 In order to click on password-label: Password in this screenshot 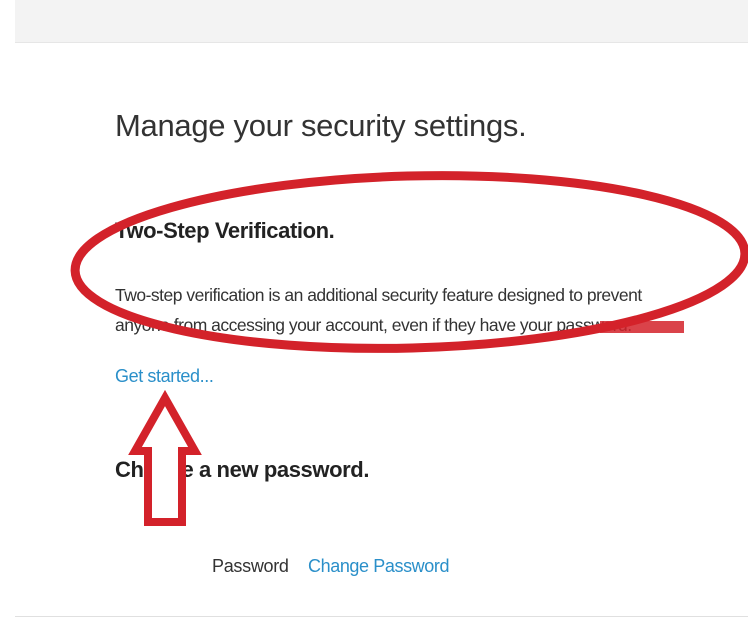, I will do `click(250, 566)`.